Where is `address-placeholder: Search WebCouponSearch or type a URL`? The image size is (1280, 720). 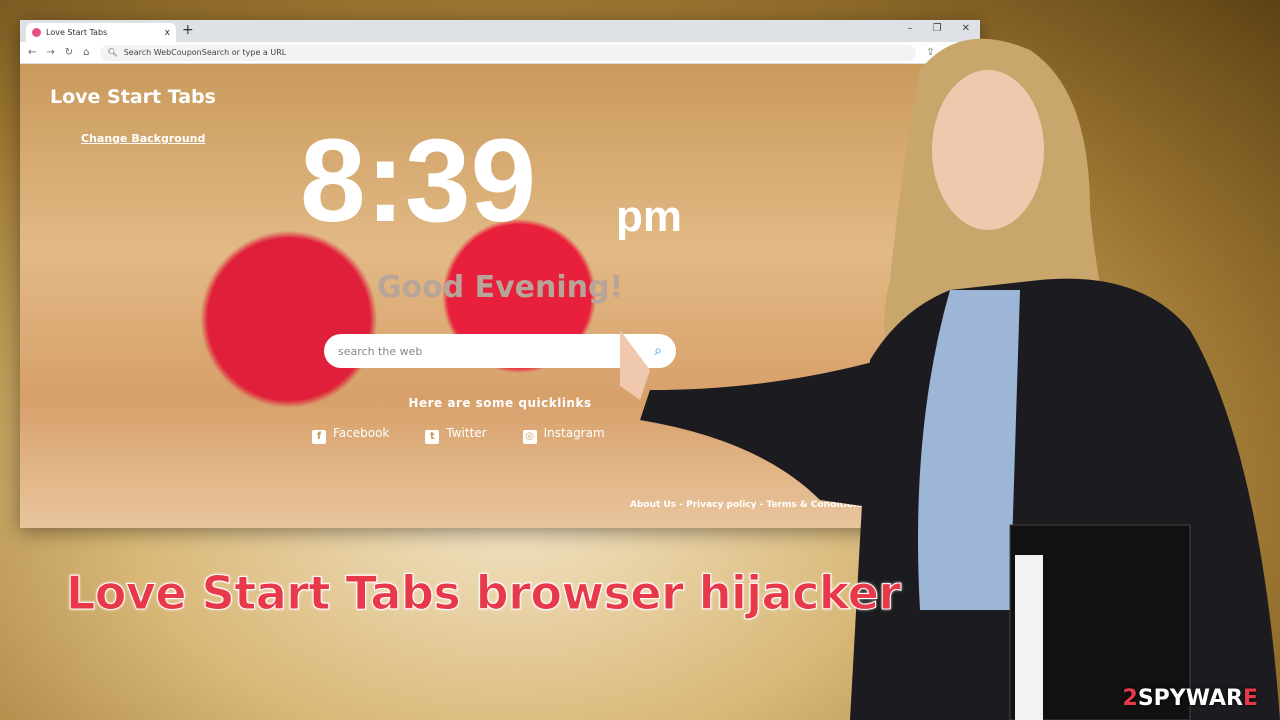
address-placeholder: Search WebCouponSearch or type a URL is located at coordinates (205, 52).